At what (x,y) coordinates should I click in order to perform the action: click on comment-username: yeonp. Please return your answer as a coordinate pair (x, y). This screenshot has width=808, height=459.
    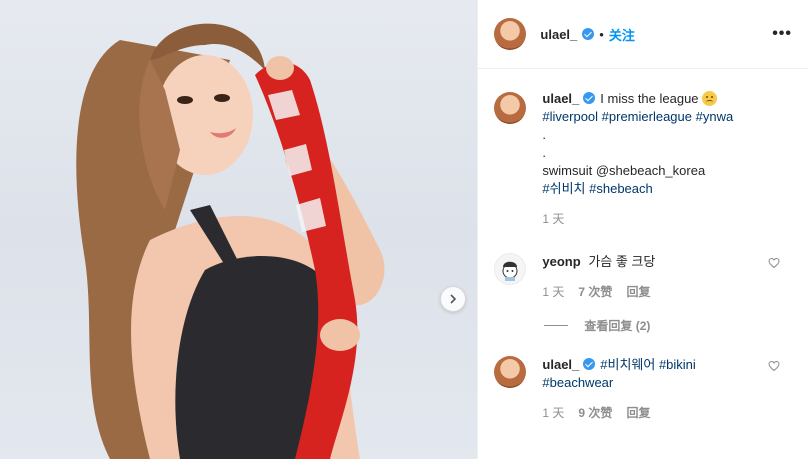
    Looking at the image, I should click on (561, 261).